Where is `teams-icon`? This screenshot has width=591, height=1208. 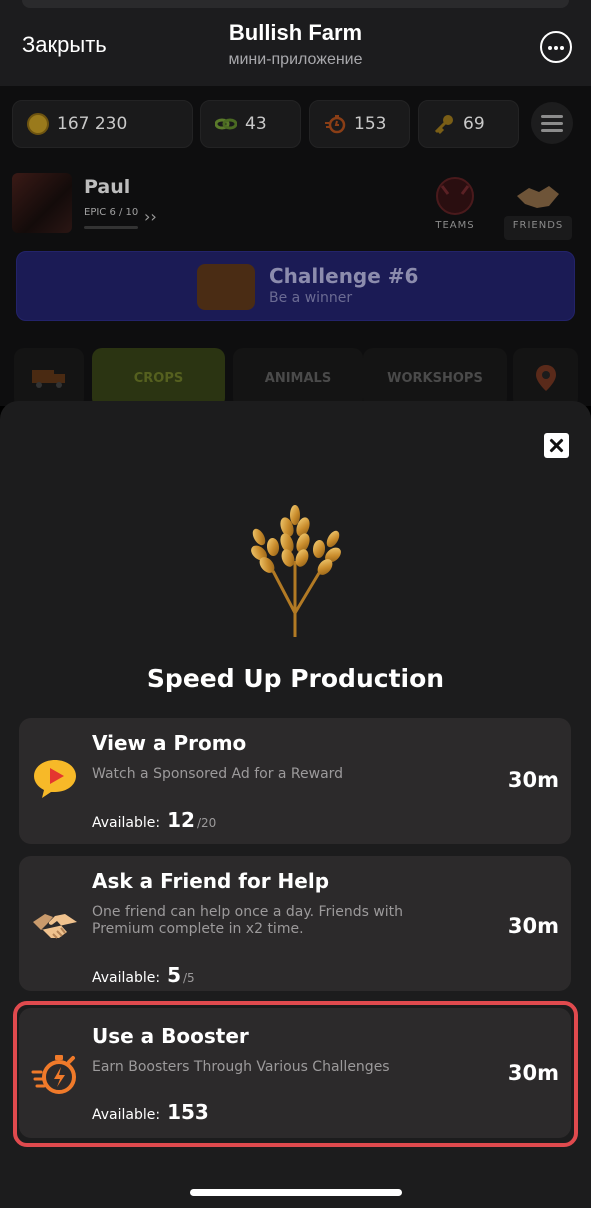
teams-icon is located at coordinates (455, 196).